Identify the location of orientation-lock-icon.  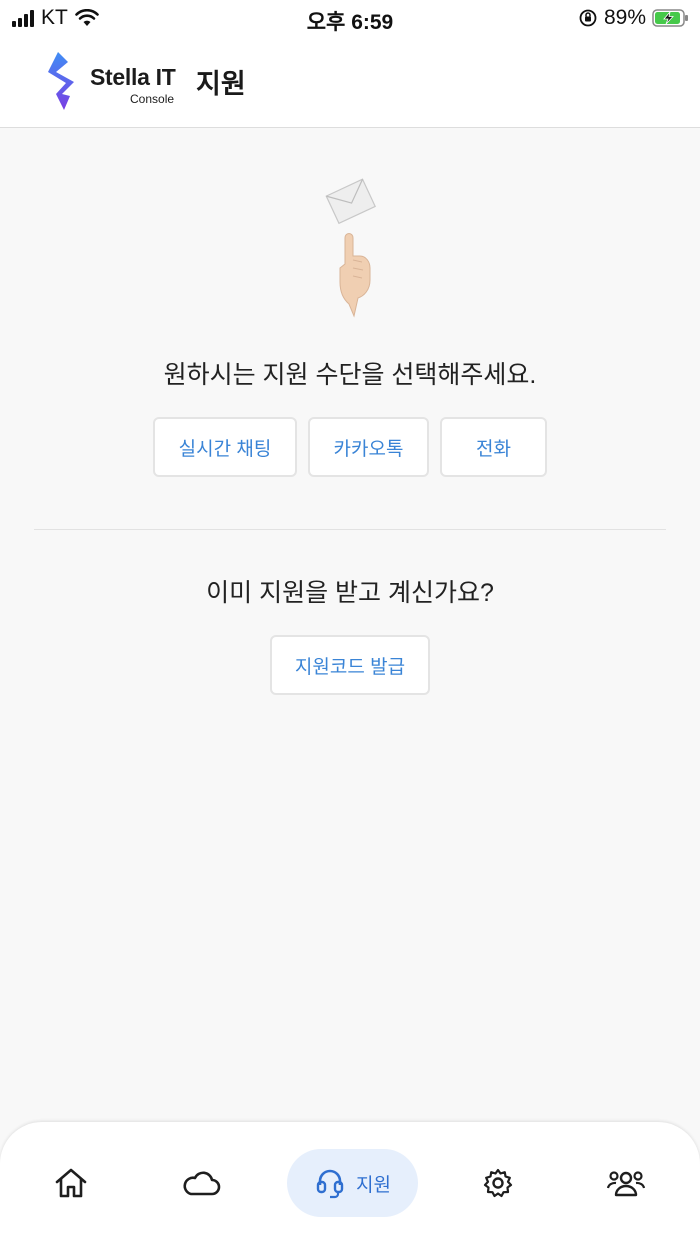
(588, 18).